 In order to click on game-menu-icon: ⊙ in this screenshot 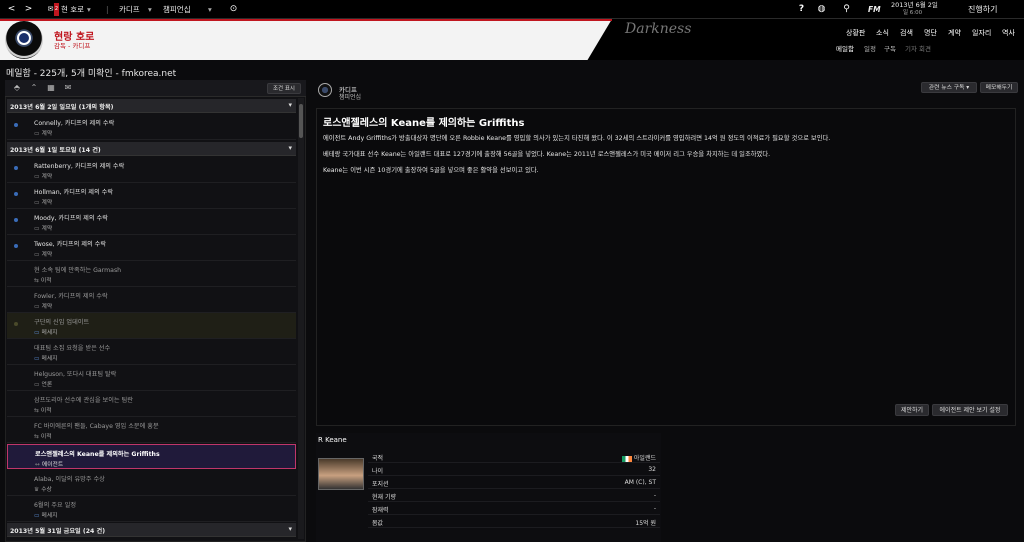, I will do `click(233, 9)`.